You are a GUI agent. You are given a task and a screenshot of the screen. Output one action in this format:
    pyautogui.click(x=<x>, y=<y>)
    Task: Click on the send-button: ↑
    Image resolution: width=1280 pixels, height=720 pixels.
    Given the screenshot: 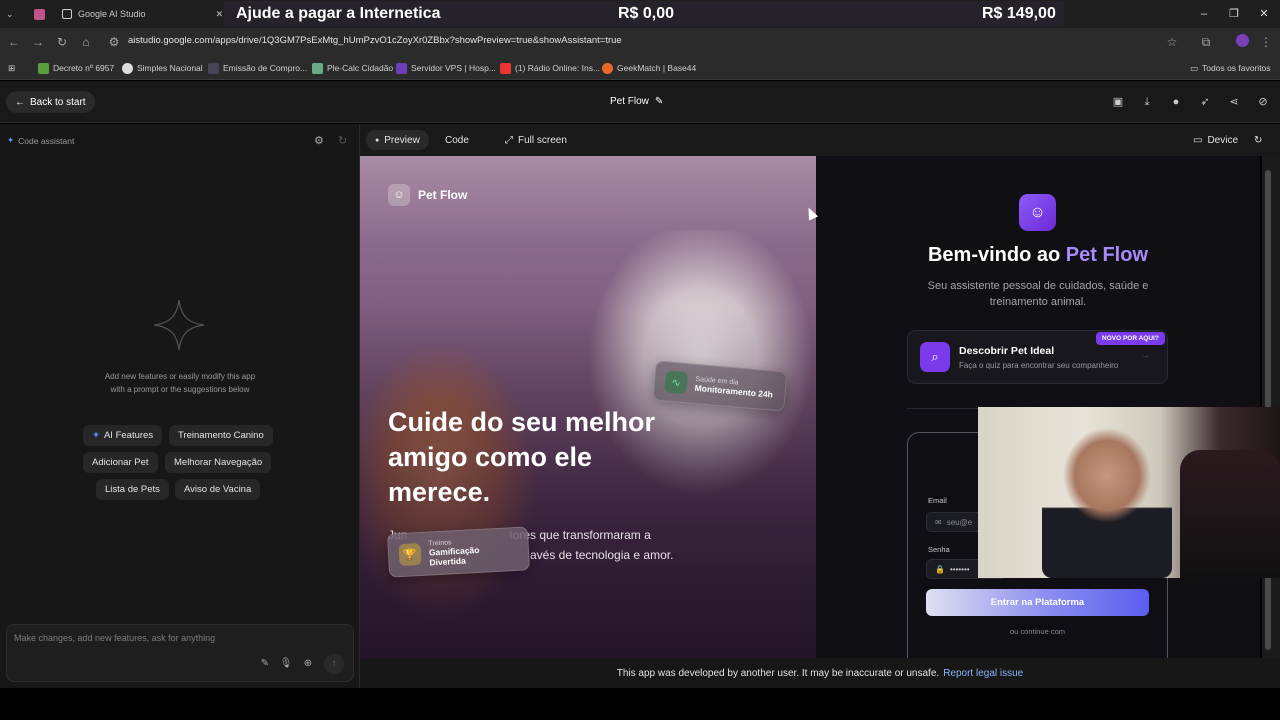 What is the action you would take?
    pyautogui.click(x=334, y=664)
    